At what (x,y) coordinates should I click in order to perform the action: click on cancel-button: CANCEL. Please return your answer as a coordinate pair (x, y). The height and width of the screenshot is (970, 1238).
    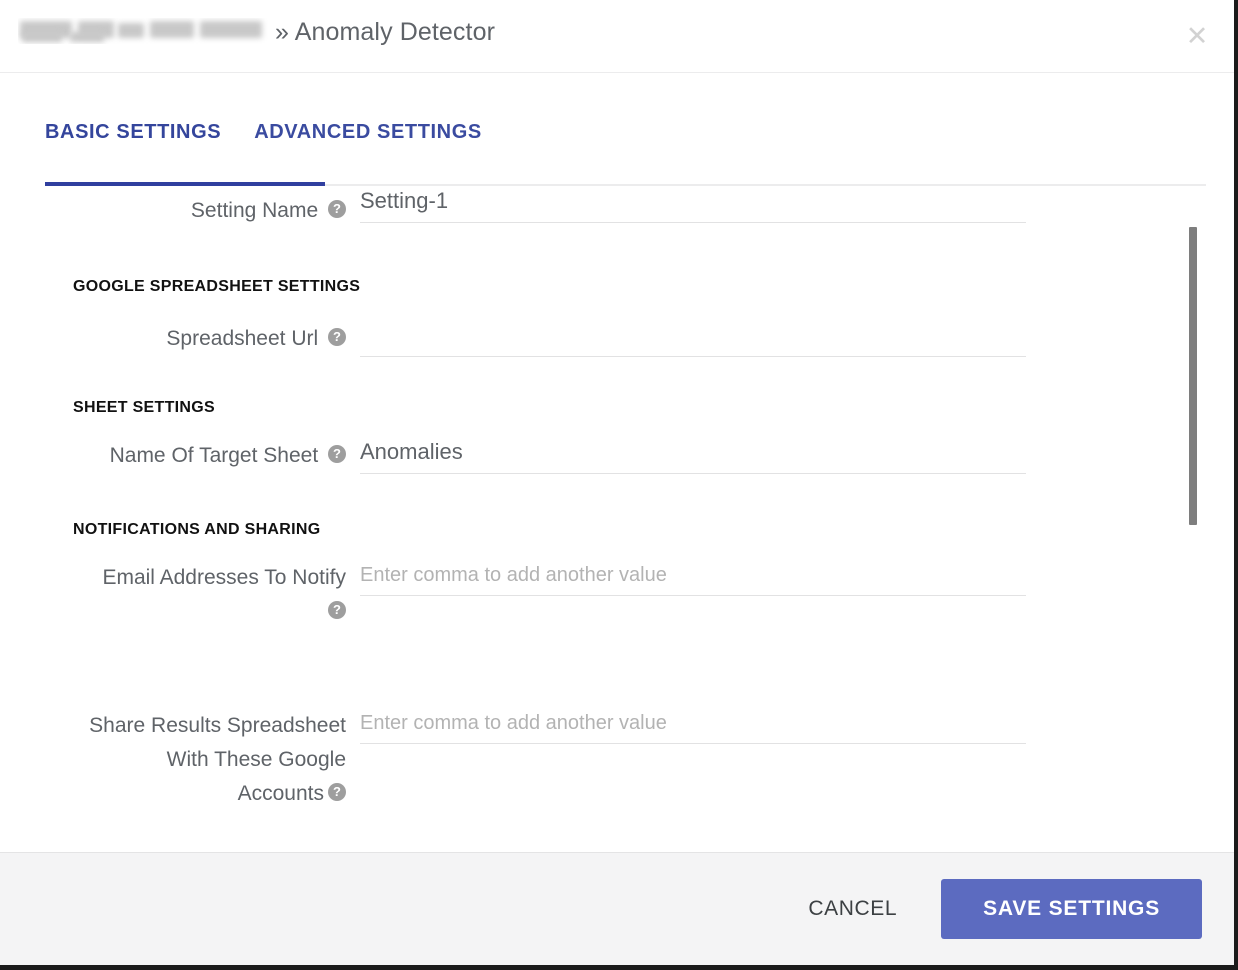
    Looking at the image, I should click on (852, 909).